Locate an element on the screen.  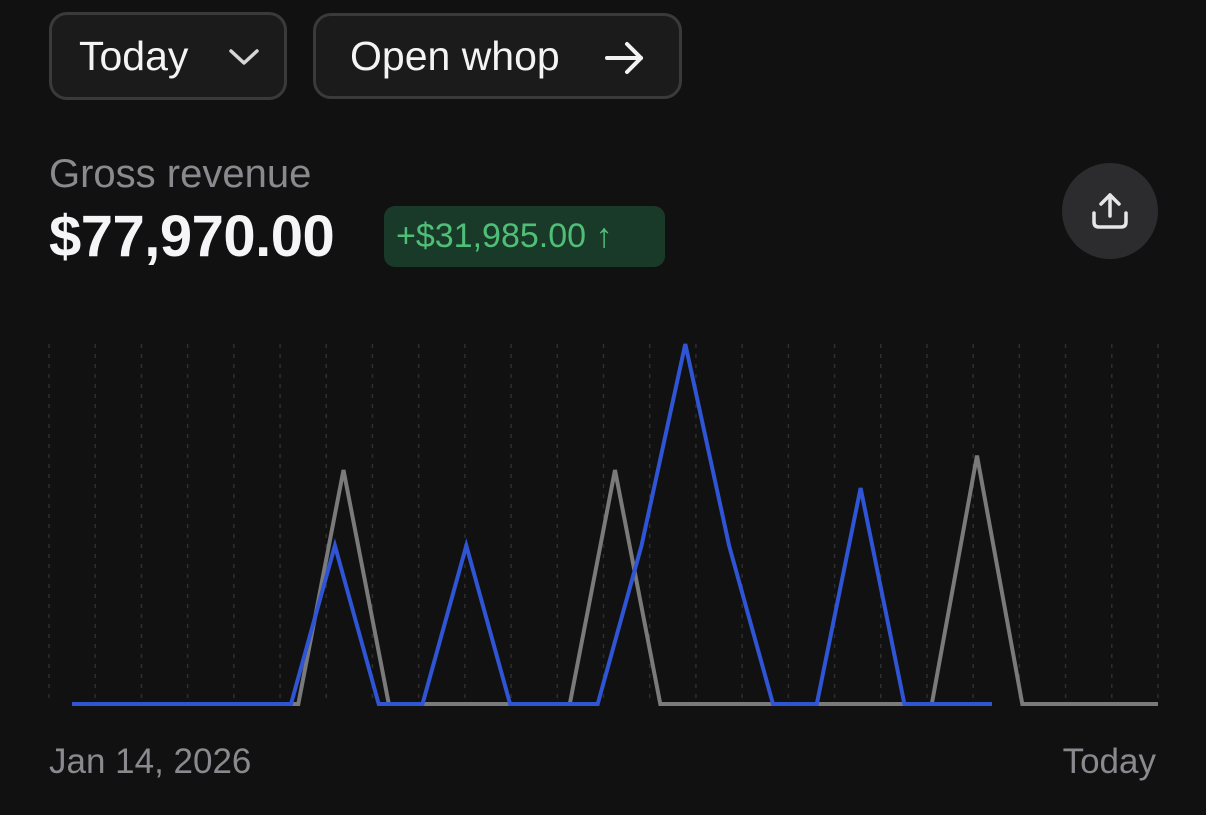
share-icon is located at coordinates (1110, 211).